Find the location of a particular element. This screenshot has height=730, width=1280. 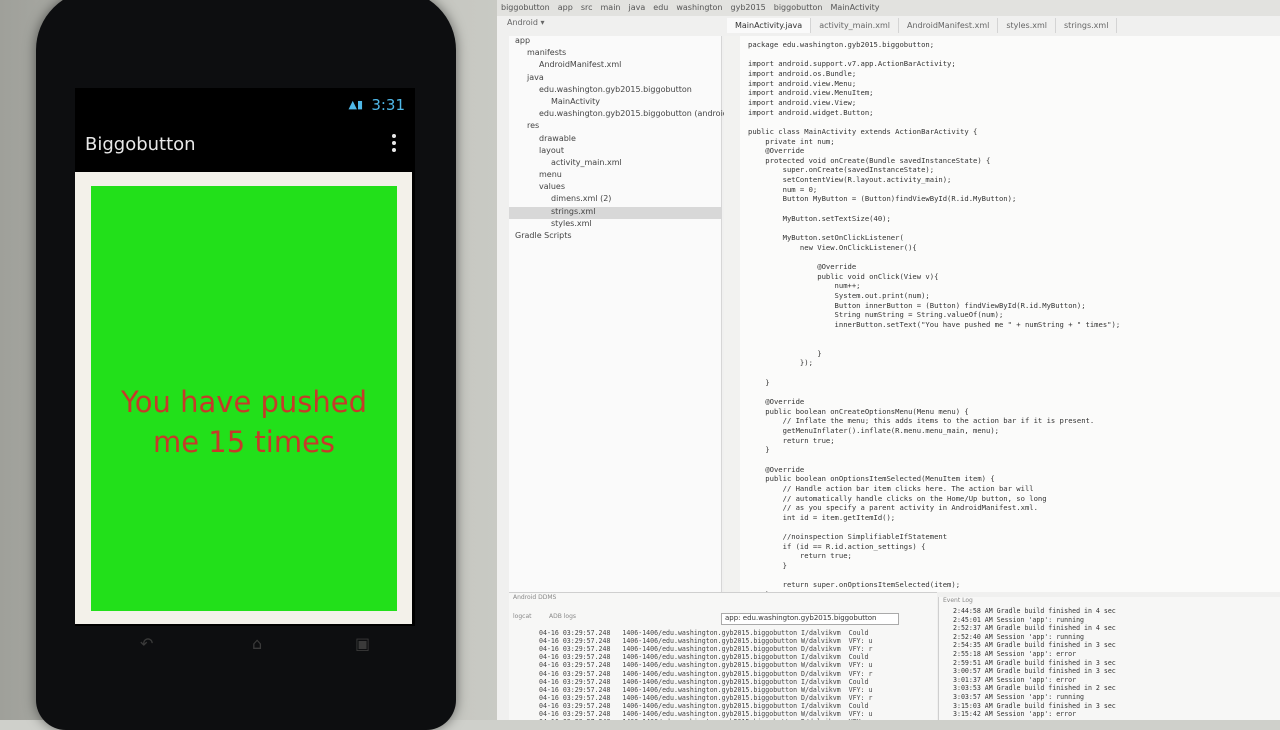

editor-gutter is located at coordinates (732, 314).